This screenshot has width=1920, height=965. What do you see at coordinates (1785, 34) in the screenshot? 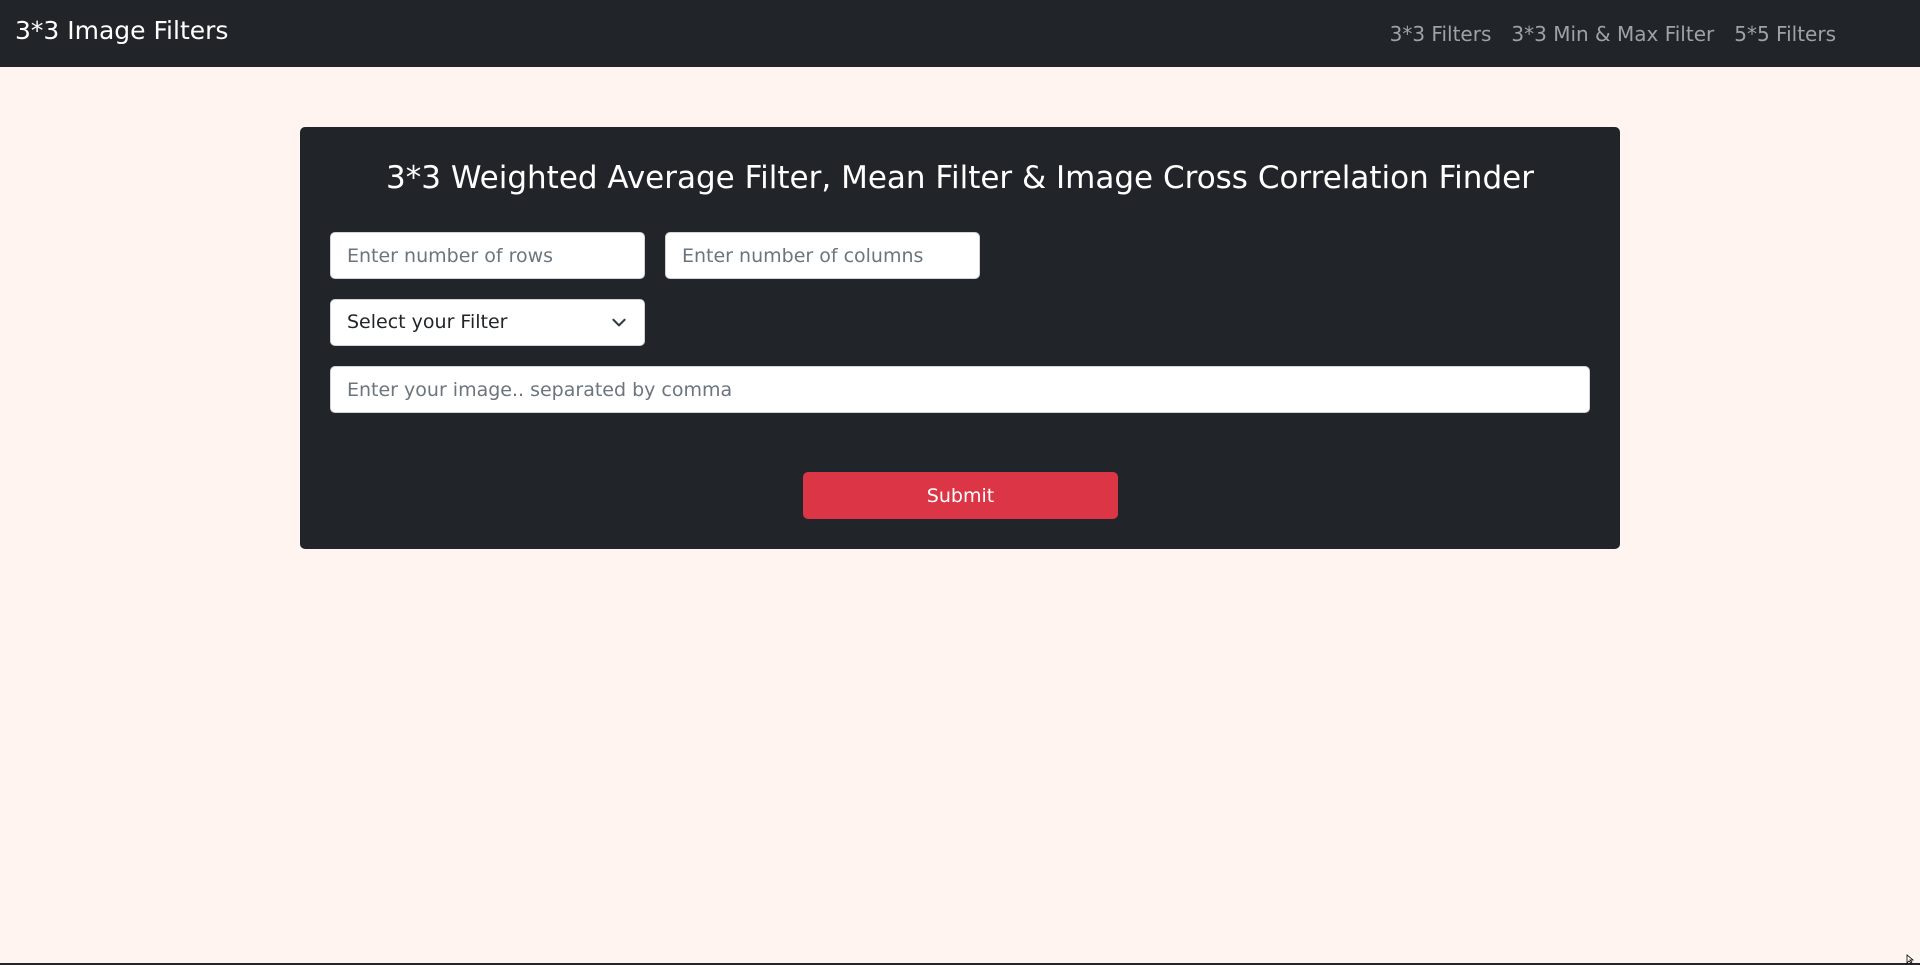
I see `nav-link-5x5-filters: 5*5 Filters` at bounding box center [1785, 34].